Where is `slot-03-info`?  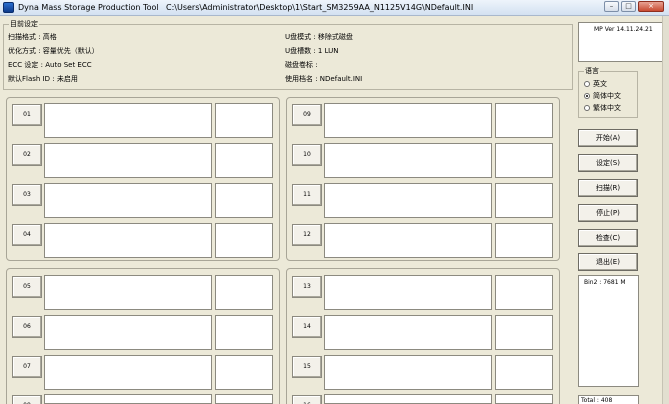
slot-03-info is located at coordinates (244, 200).